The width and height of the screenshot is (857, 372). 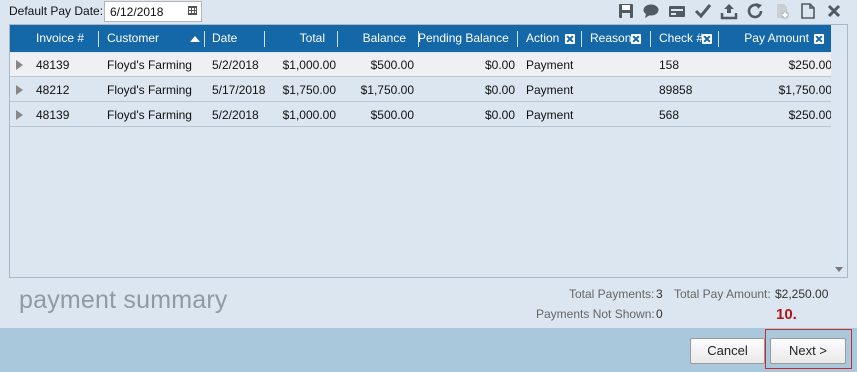 I want to click on add-document-icon, so click(x=782, y=11).